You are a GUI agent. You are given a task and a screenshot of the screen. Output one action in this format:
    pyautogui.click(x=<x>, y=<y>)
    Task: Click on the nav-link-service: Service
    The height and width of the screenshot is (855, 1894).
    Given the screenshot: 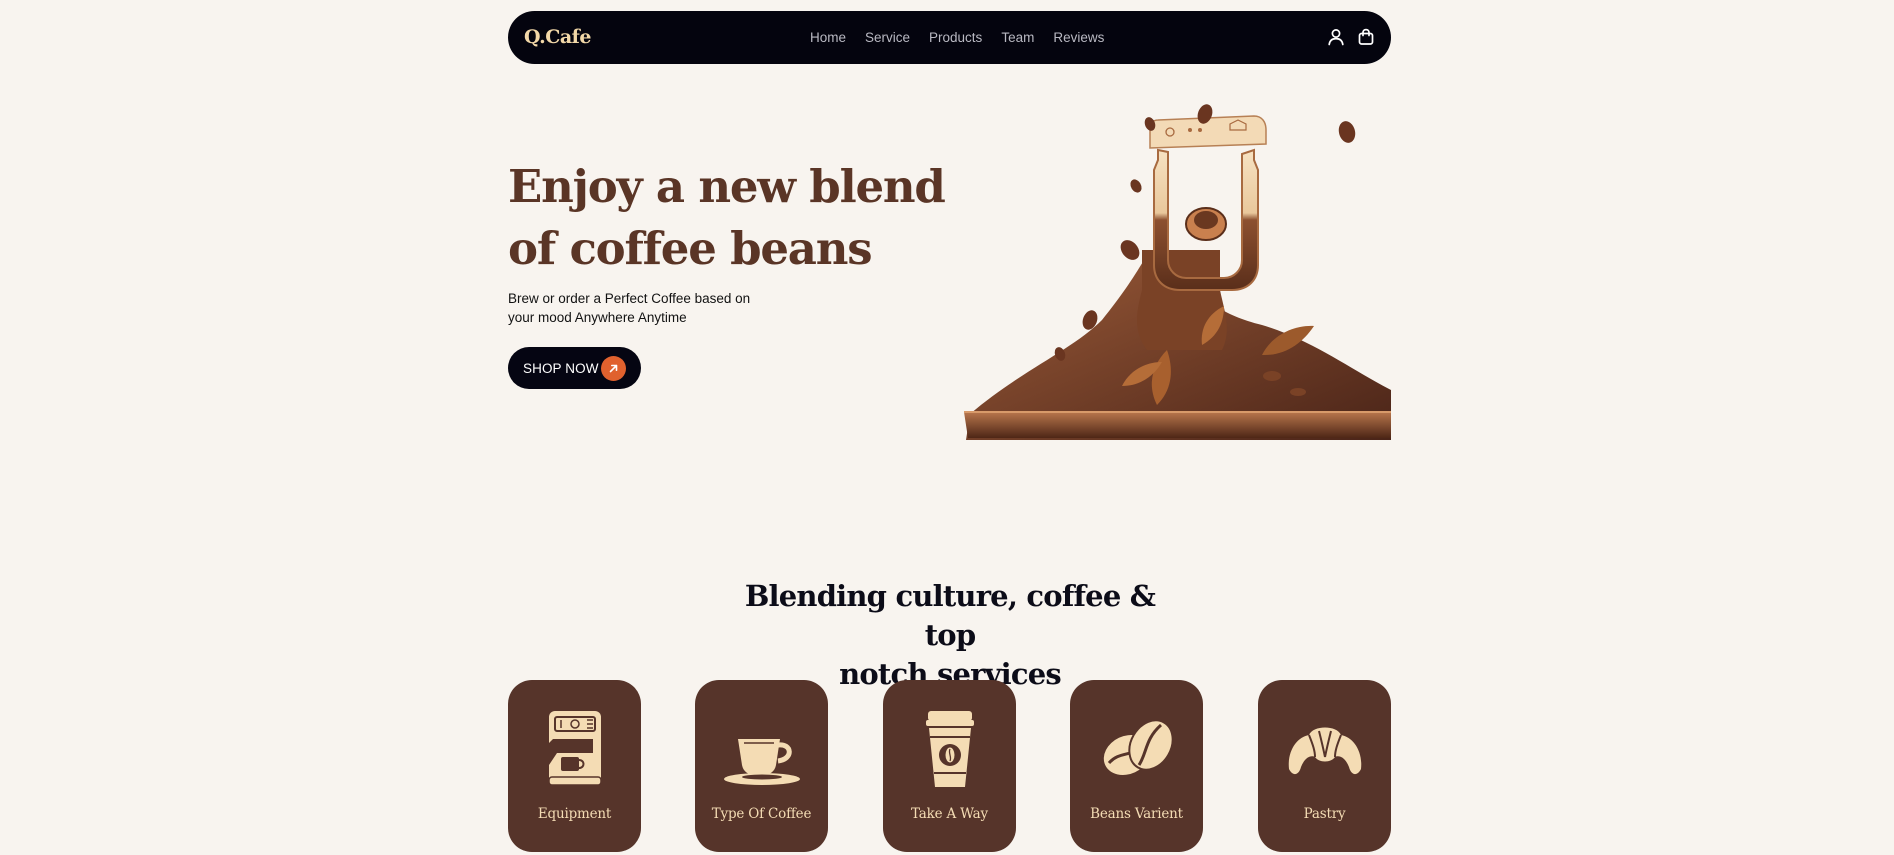 What is the action you would take?
    pyautogui.click(x=887, y=37)
    